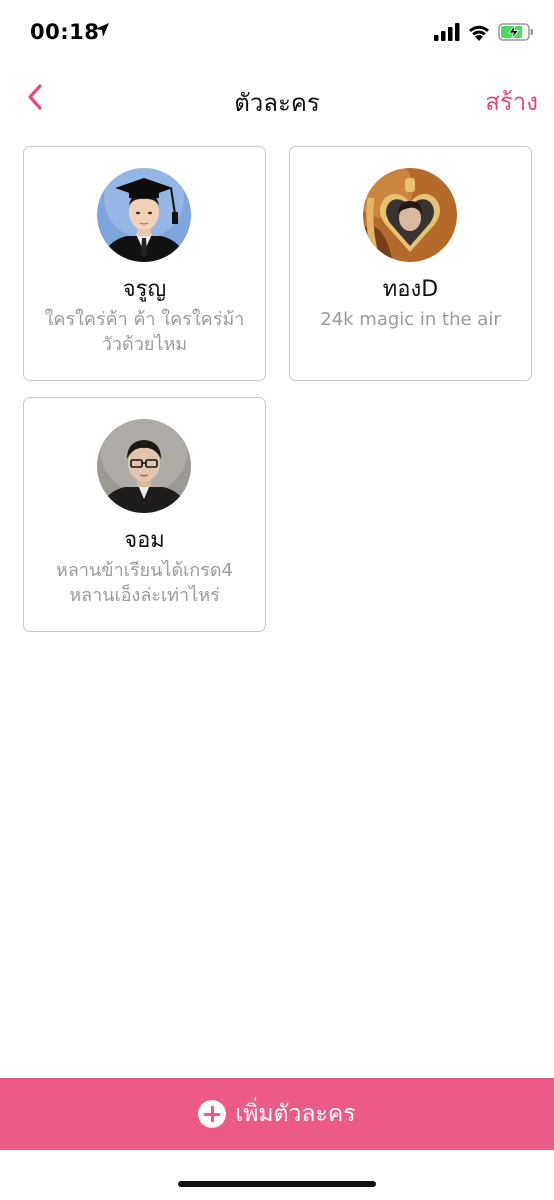  I want to click on description-line: 24k magic in the air, so click(410, 319).